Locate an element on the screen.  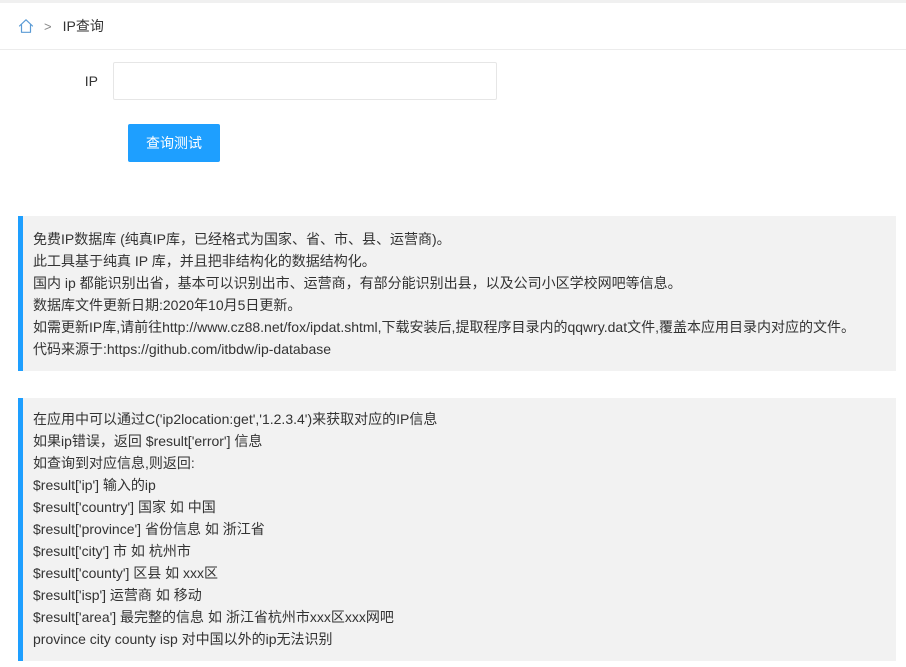
usage-line: $result['province'] 省份信息 如 浙江省 is located at coordinates (149, 529).